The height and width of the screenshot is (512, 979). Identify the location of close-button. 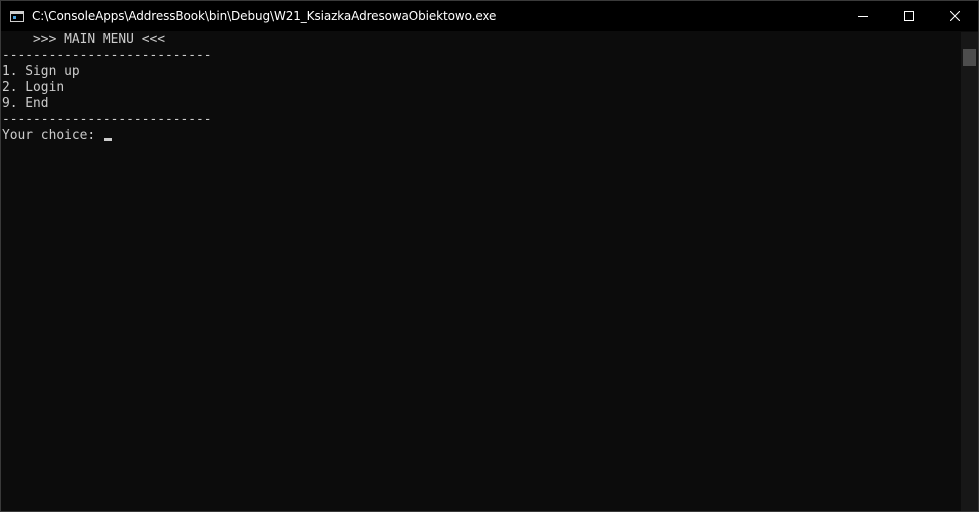
(955, 16).